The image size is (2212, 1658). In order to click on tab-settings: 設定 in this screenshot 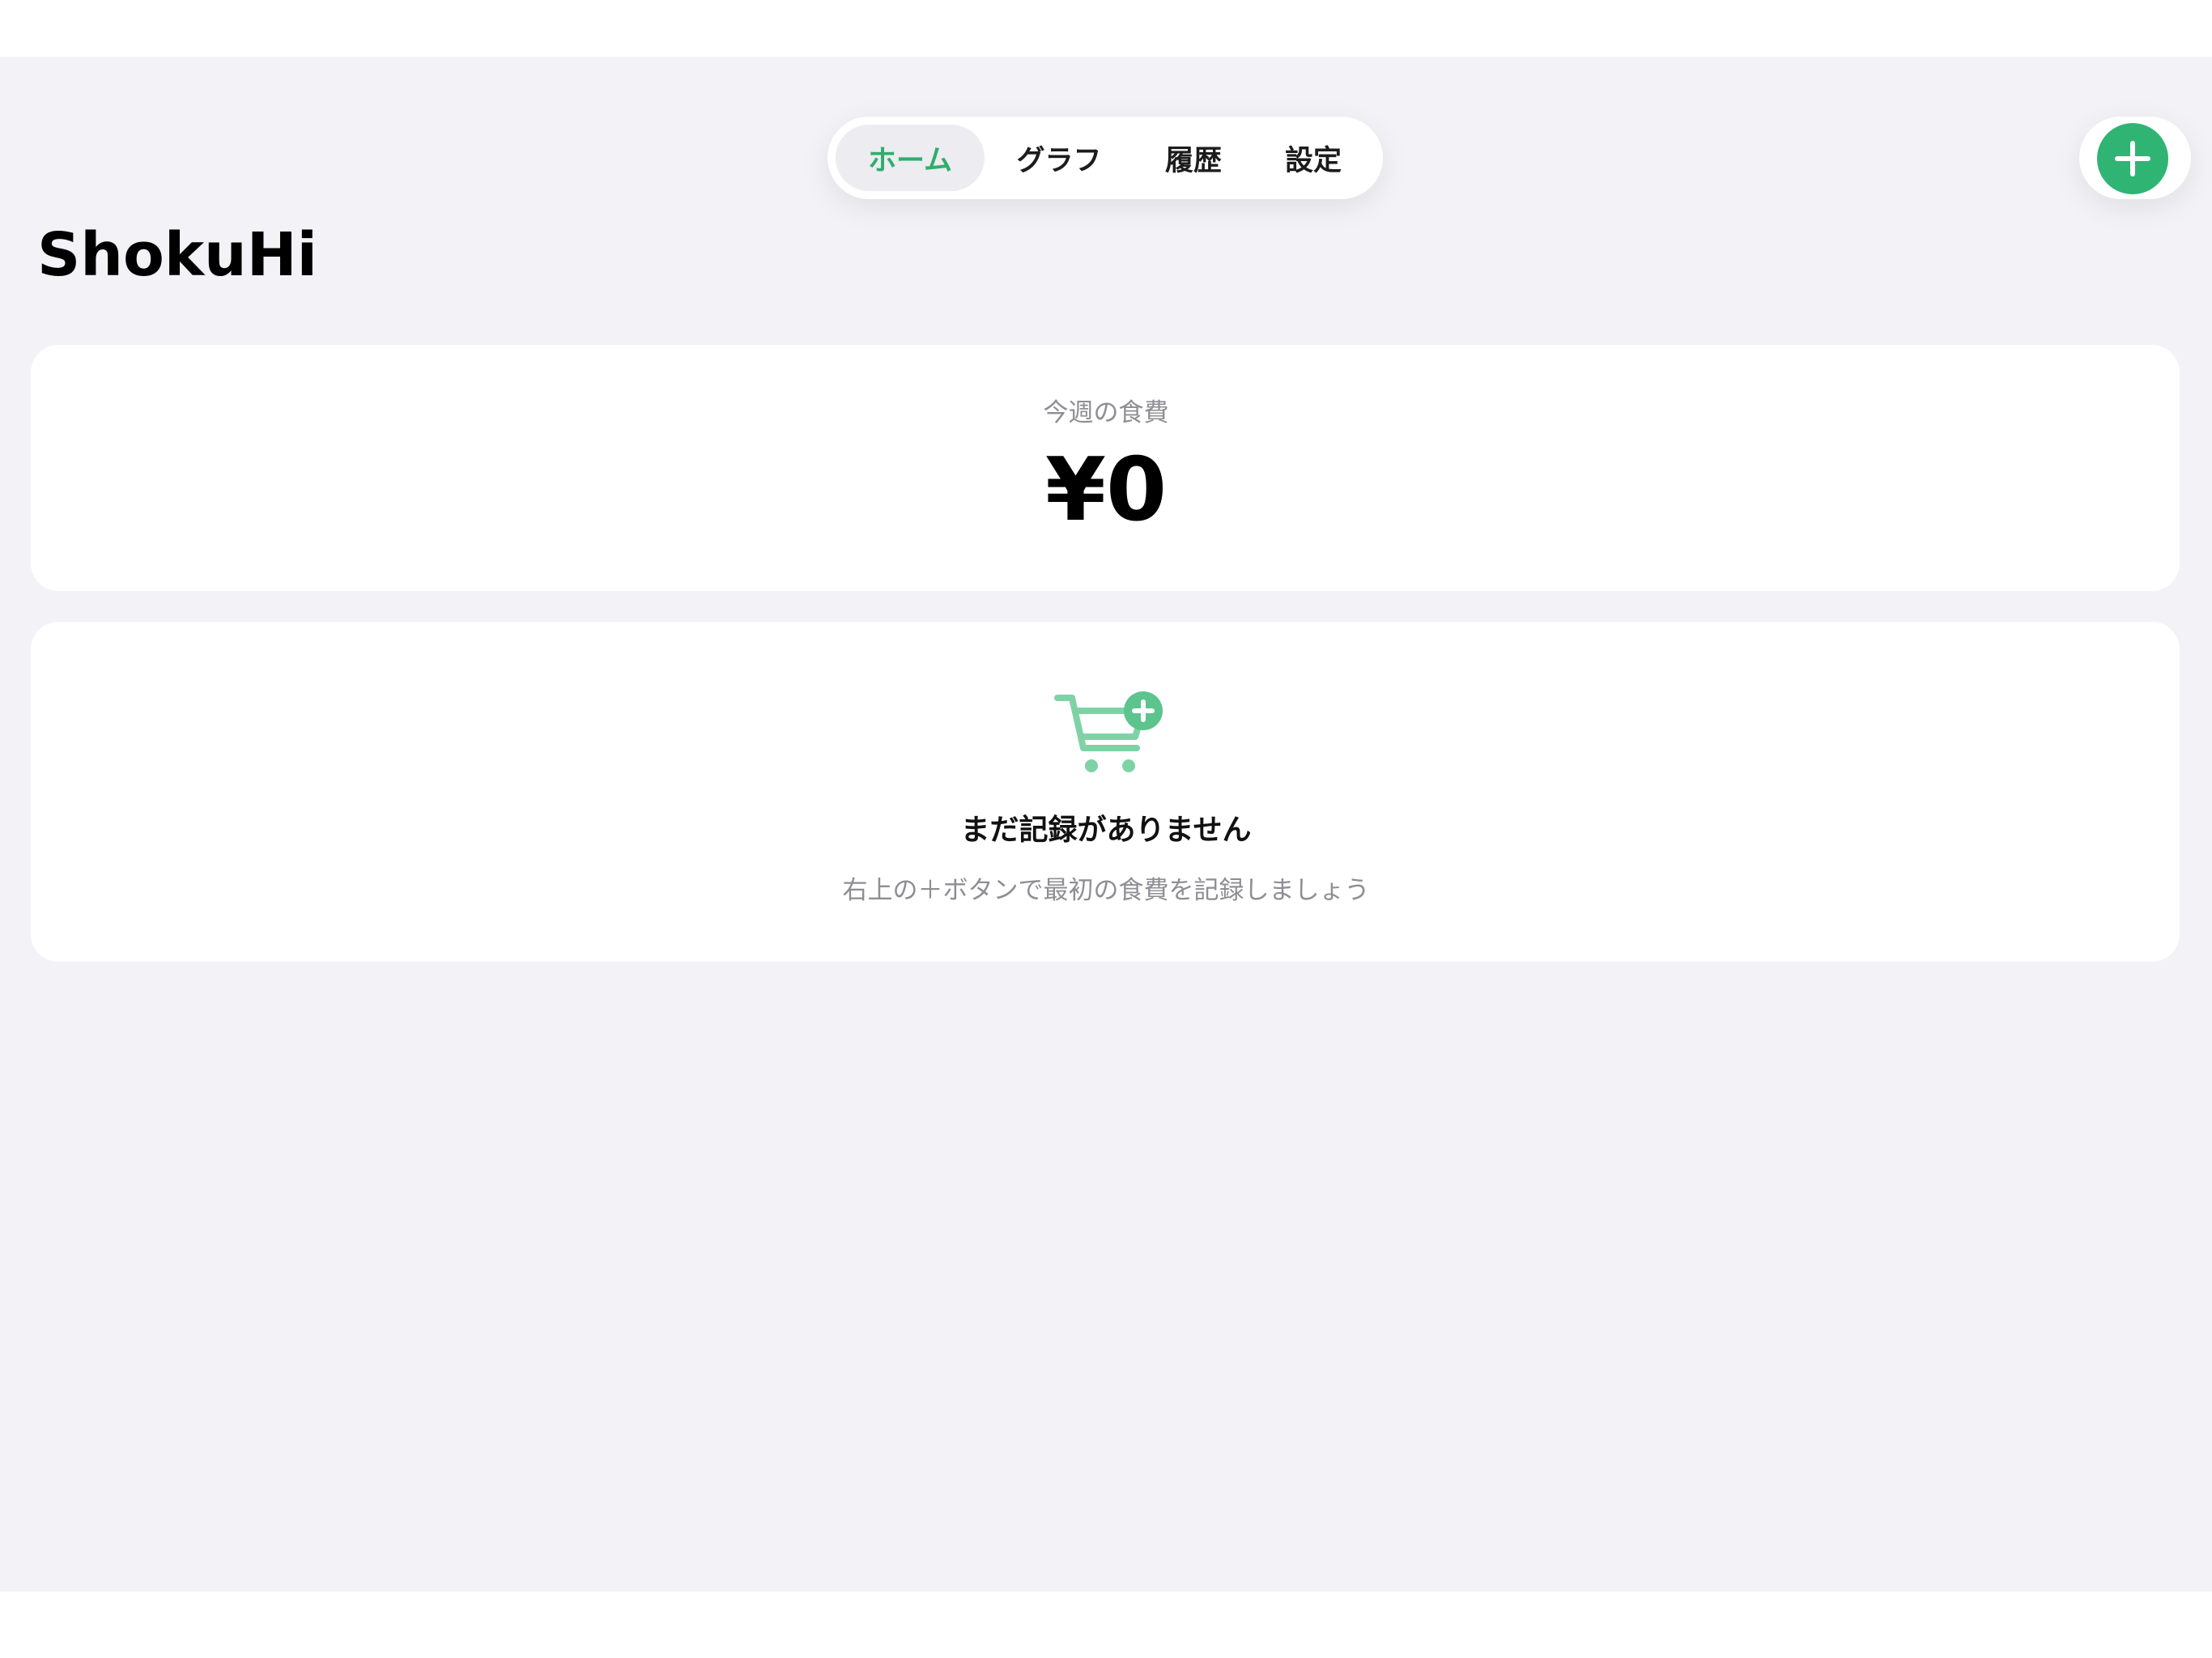, I will do `click(1313, 158)`.